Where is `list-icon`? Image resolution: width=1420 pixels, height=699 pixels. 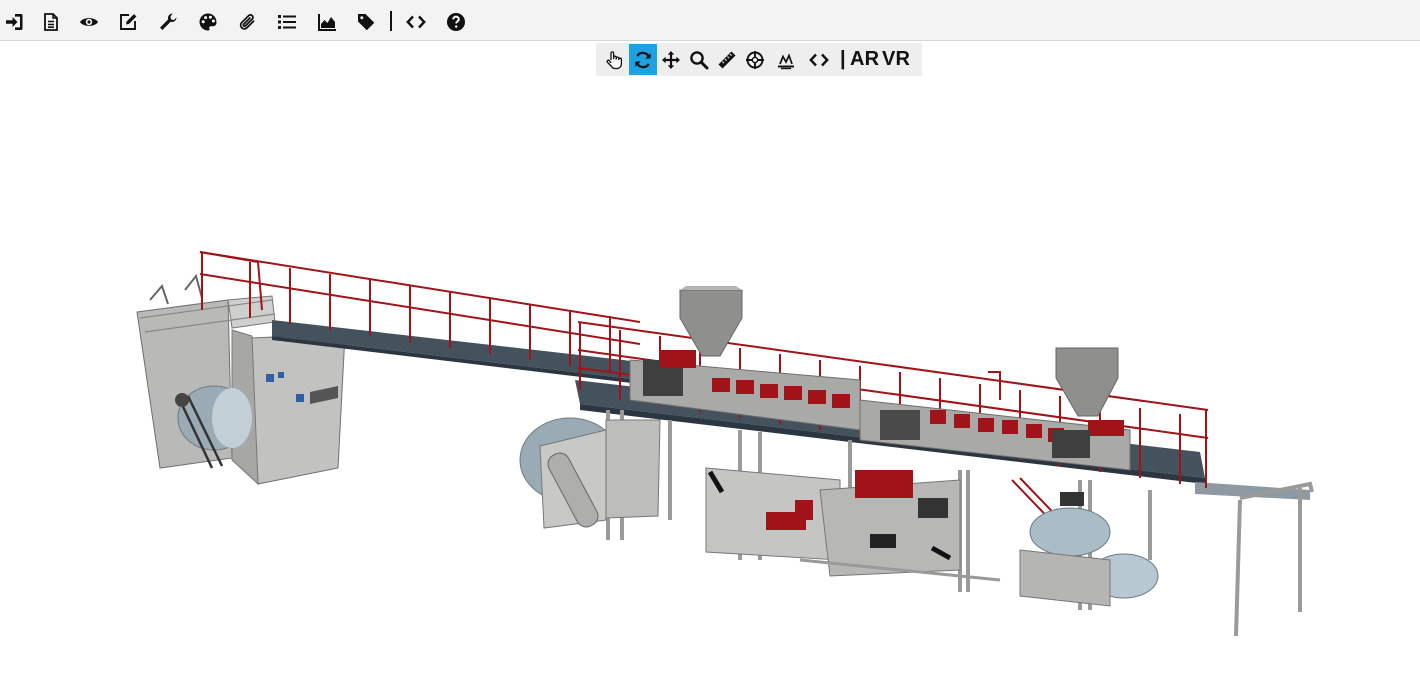 list-icon is located at coordinates (287, 22).